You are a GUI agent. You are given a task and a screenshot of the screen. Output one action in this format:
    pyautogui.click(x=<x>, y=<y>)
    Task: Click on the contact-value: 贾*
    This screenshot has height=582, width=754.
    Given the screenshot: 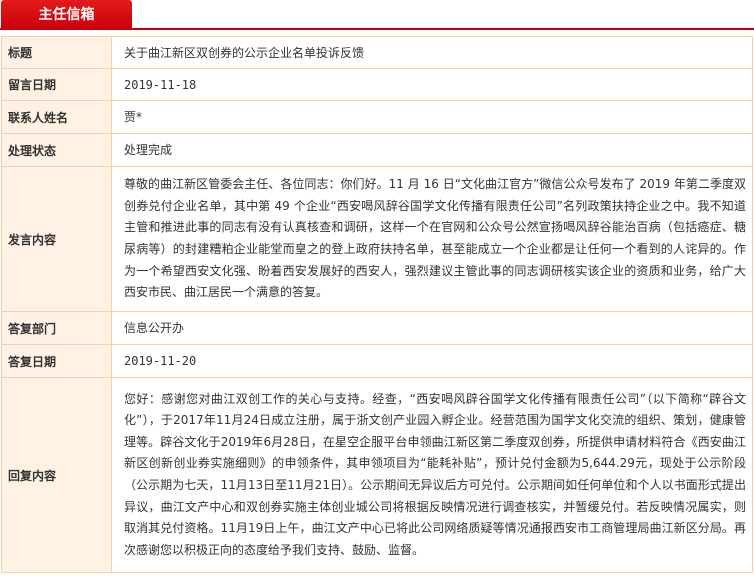 What is the action you would take?
    pyautogui.click(x=432, y=117)
    